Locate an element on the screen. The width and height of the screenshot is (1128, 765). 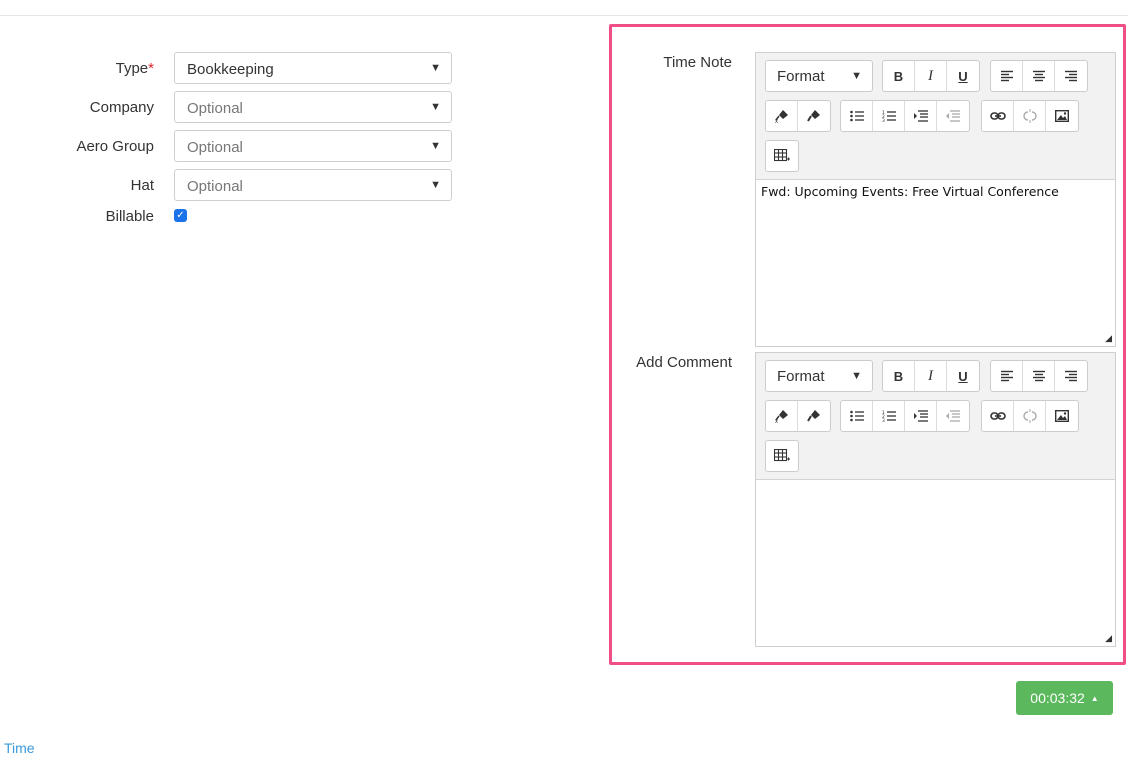
hat-select: Optional ▼ is located at coordinates (313, 185).